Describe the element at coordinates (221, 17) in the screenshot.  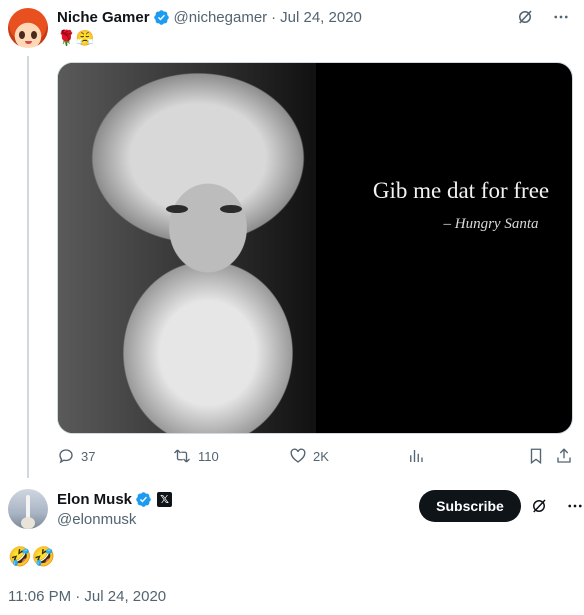
I see `handle: @nichegamer` at that location.